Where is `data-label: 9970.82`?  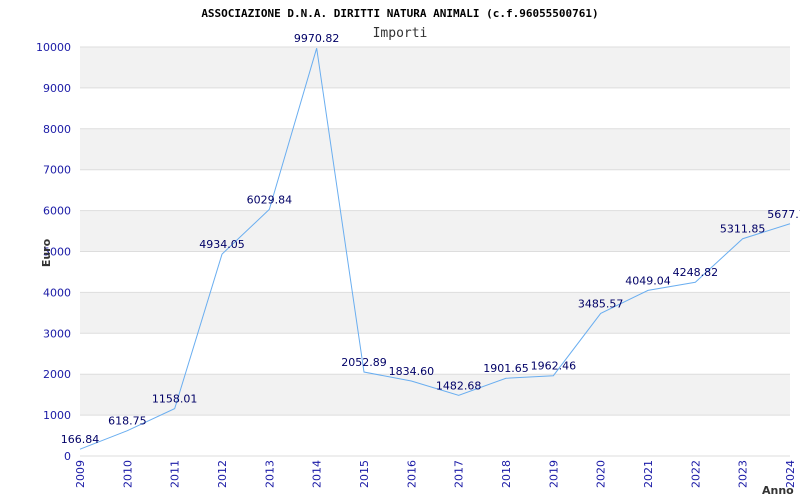
data-label: 9970.82 is located at coordinates (317, 38).